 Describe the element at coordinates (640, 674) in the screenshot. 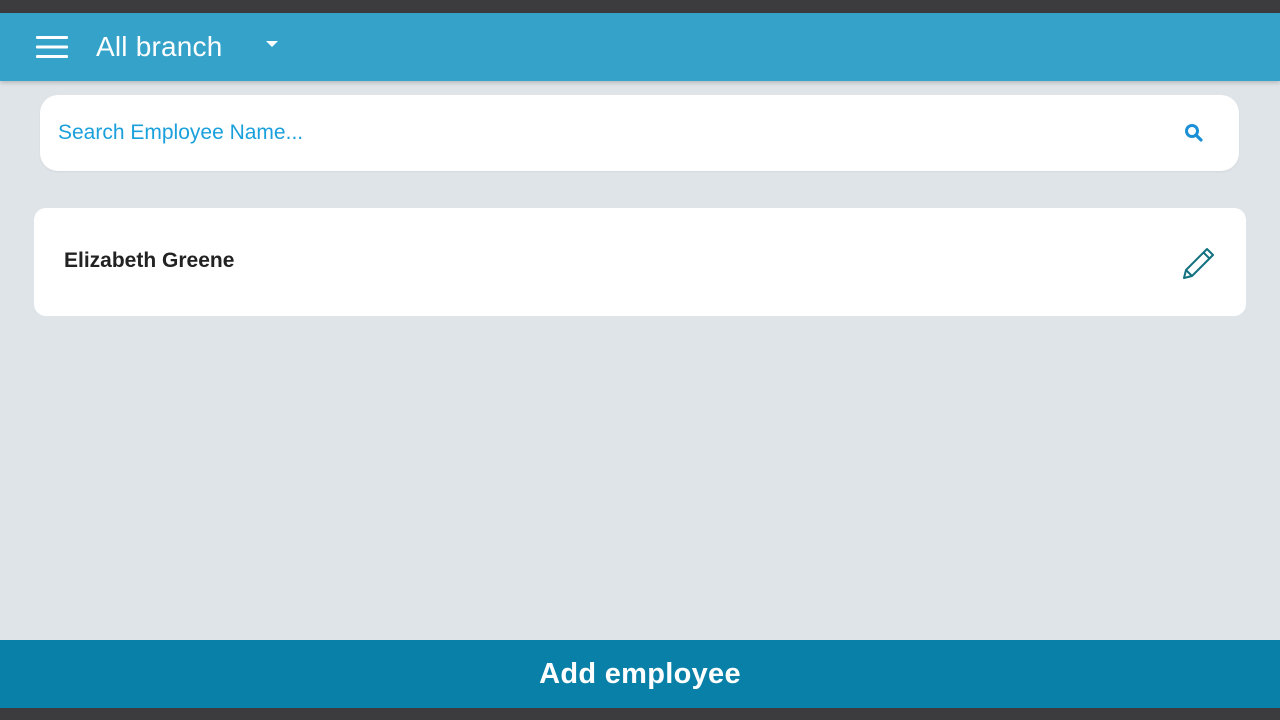

I see `add-employee-button: Add employee` at that location.